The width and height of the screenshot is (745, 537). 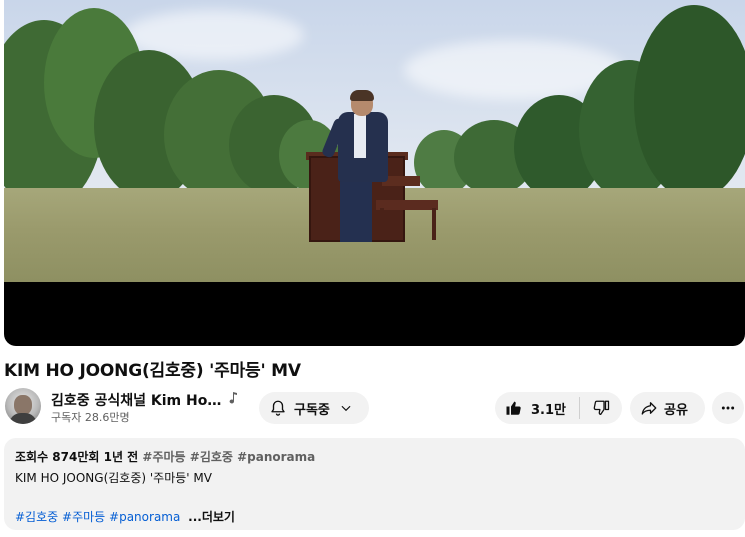 I want to click on share-icon, so click(x=649, y=408).